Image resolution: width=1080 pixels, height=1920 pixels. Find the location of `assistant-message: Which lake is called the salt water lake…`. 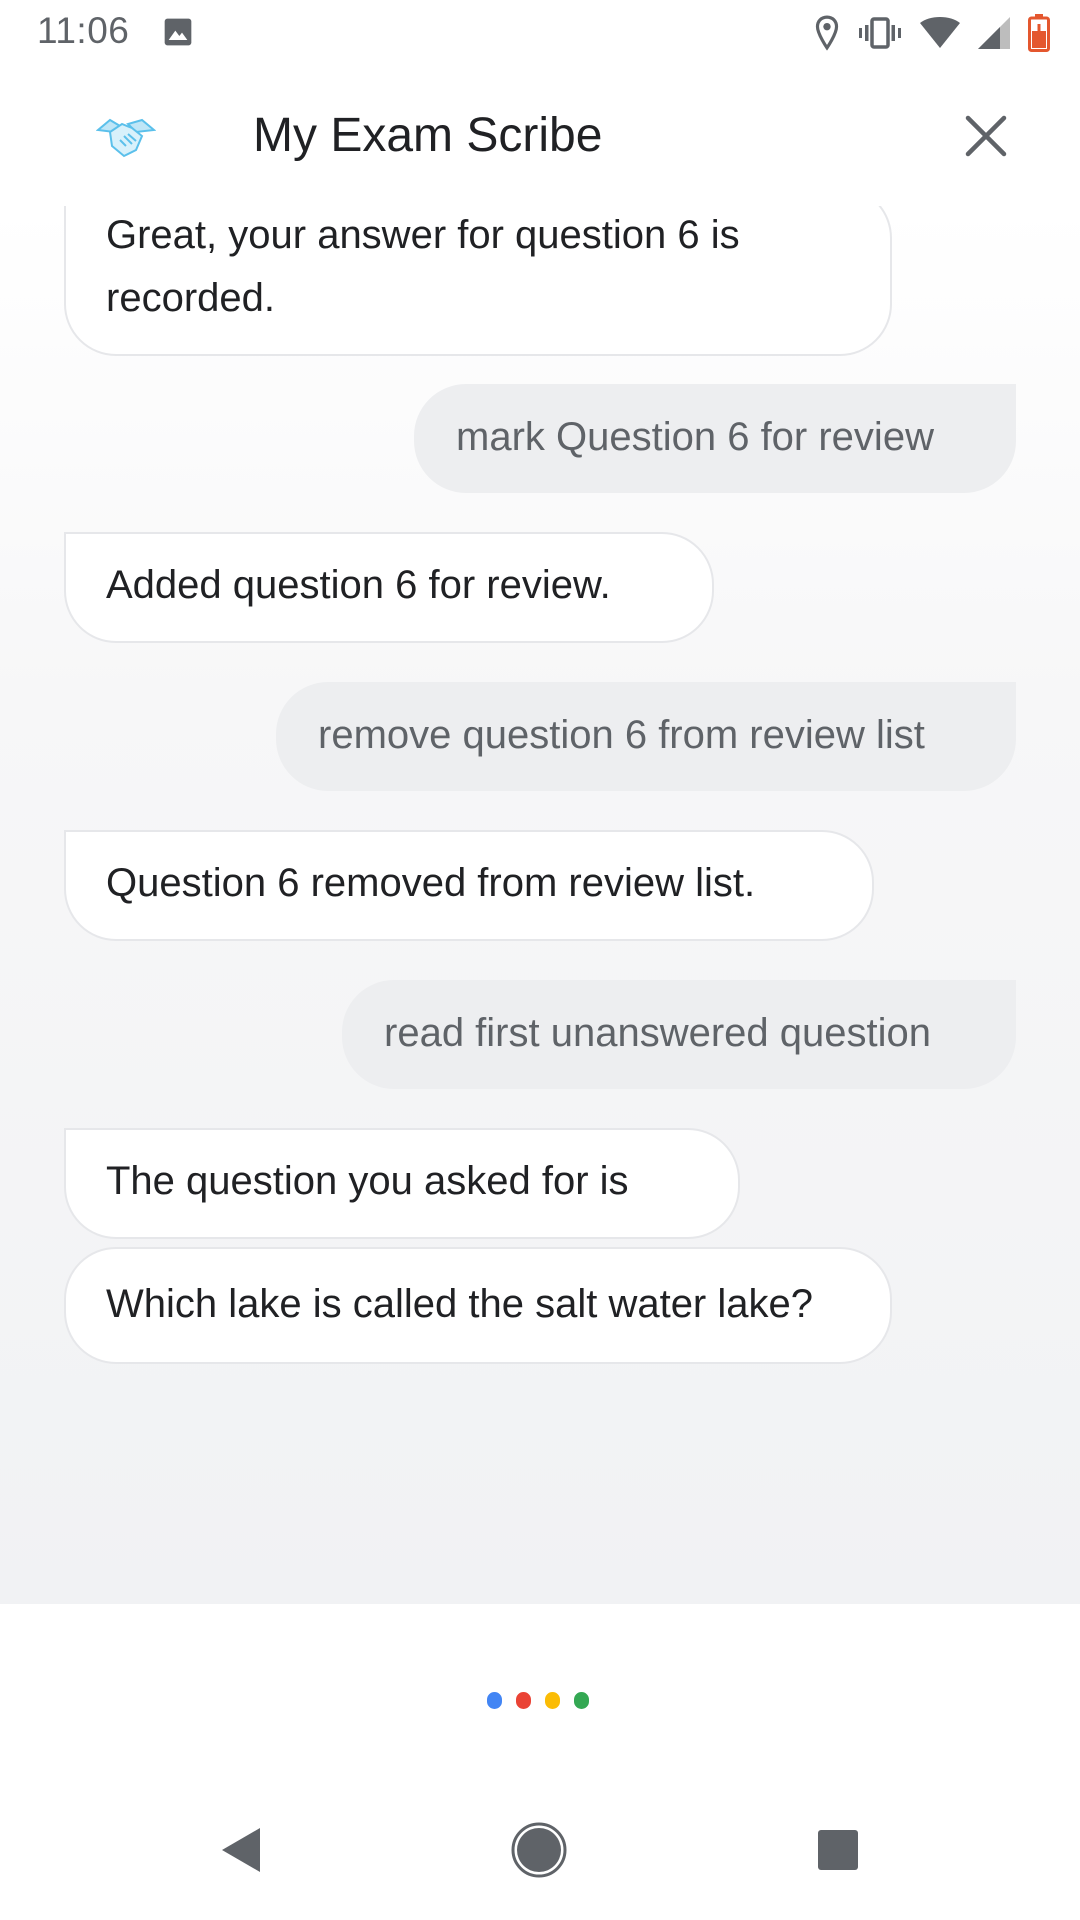

assistant-message: Which lake is called the salt water lake… is located at coordinates (478, 1305).